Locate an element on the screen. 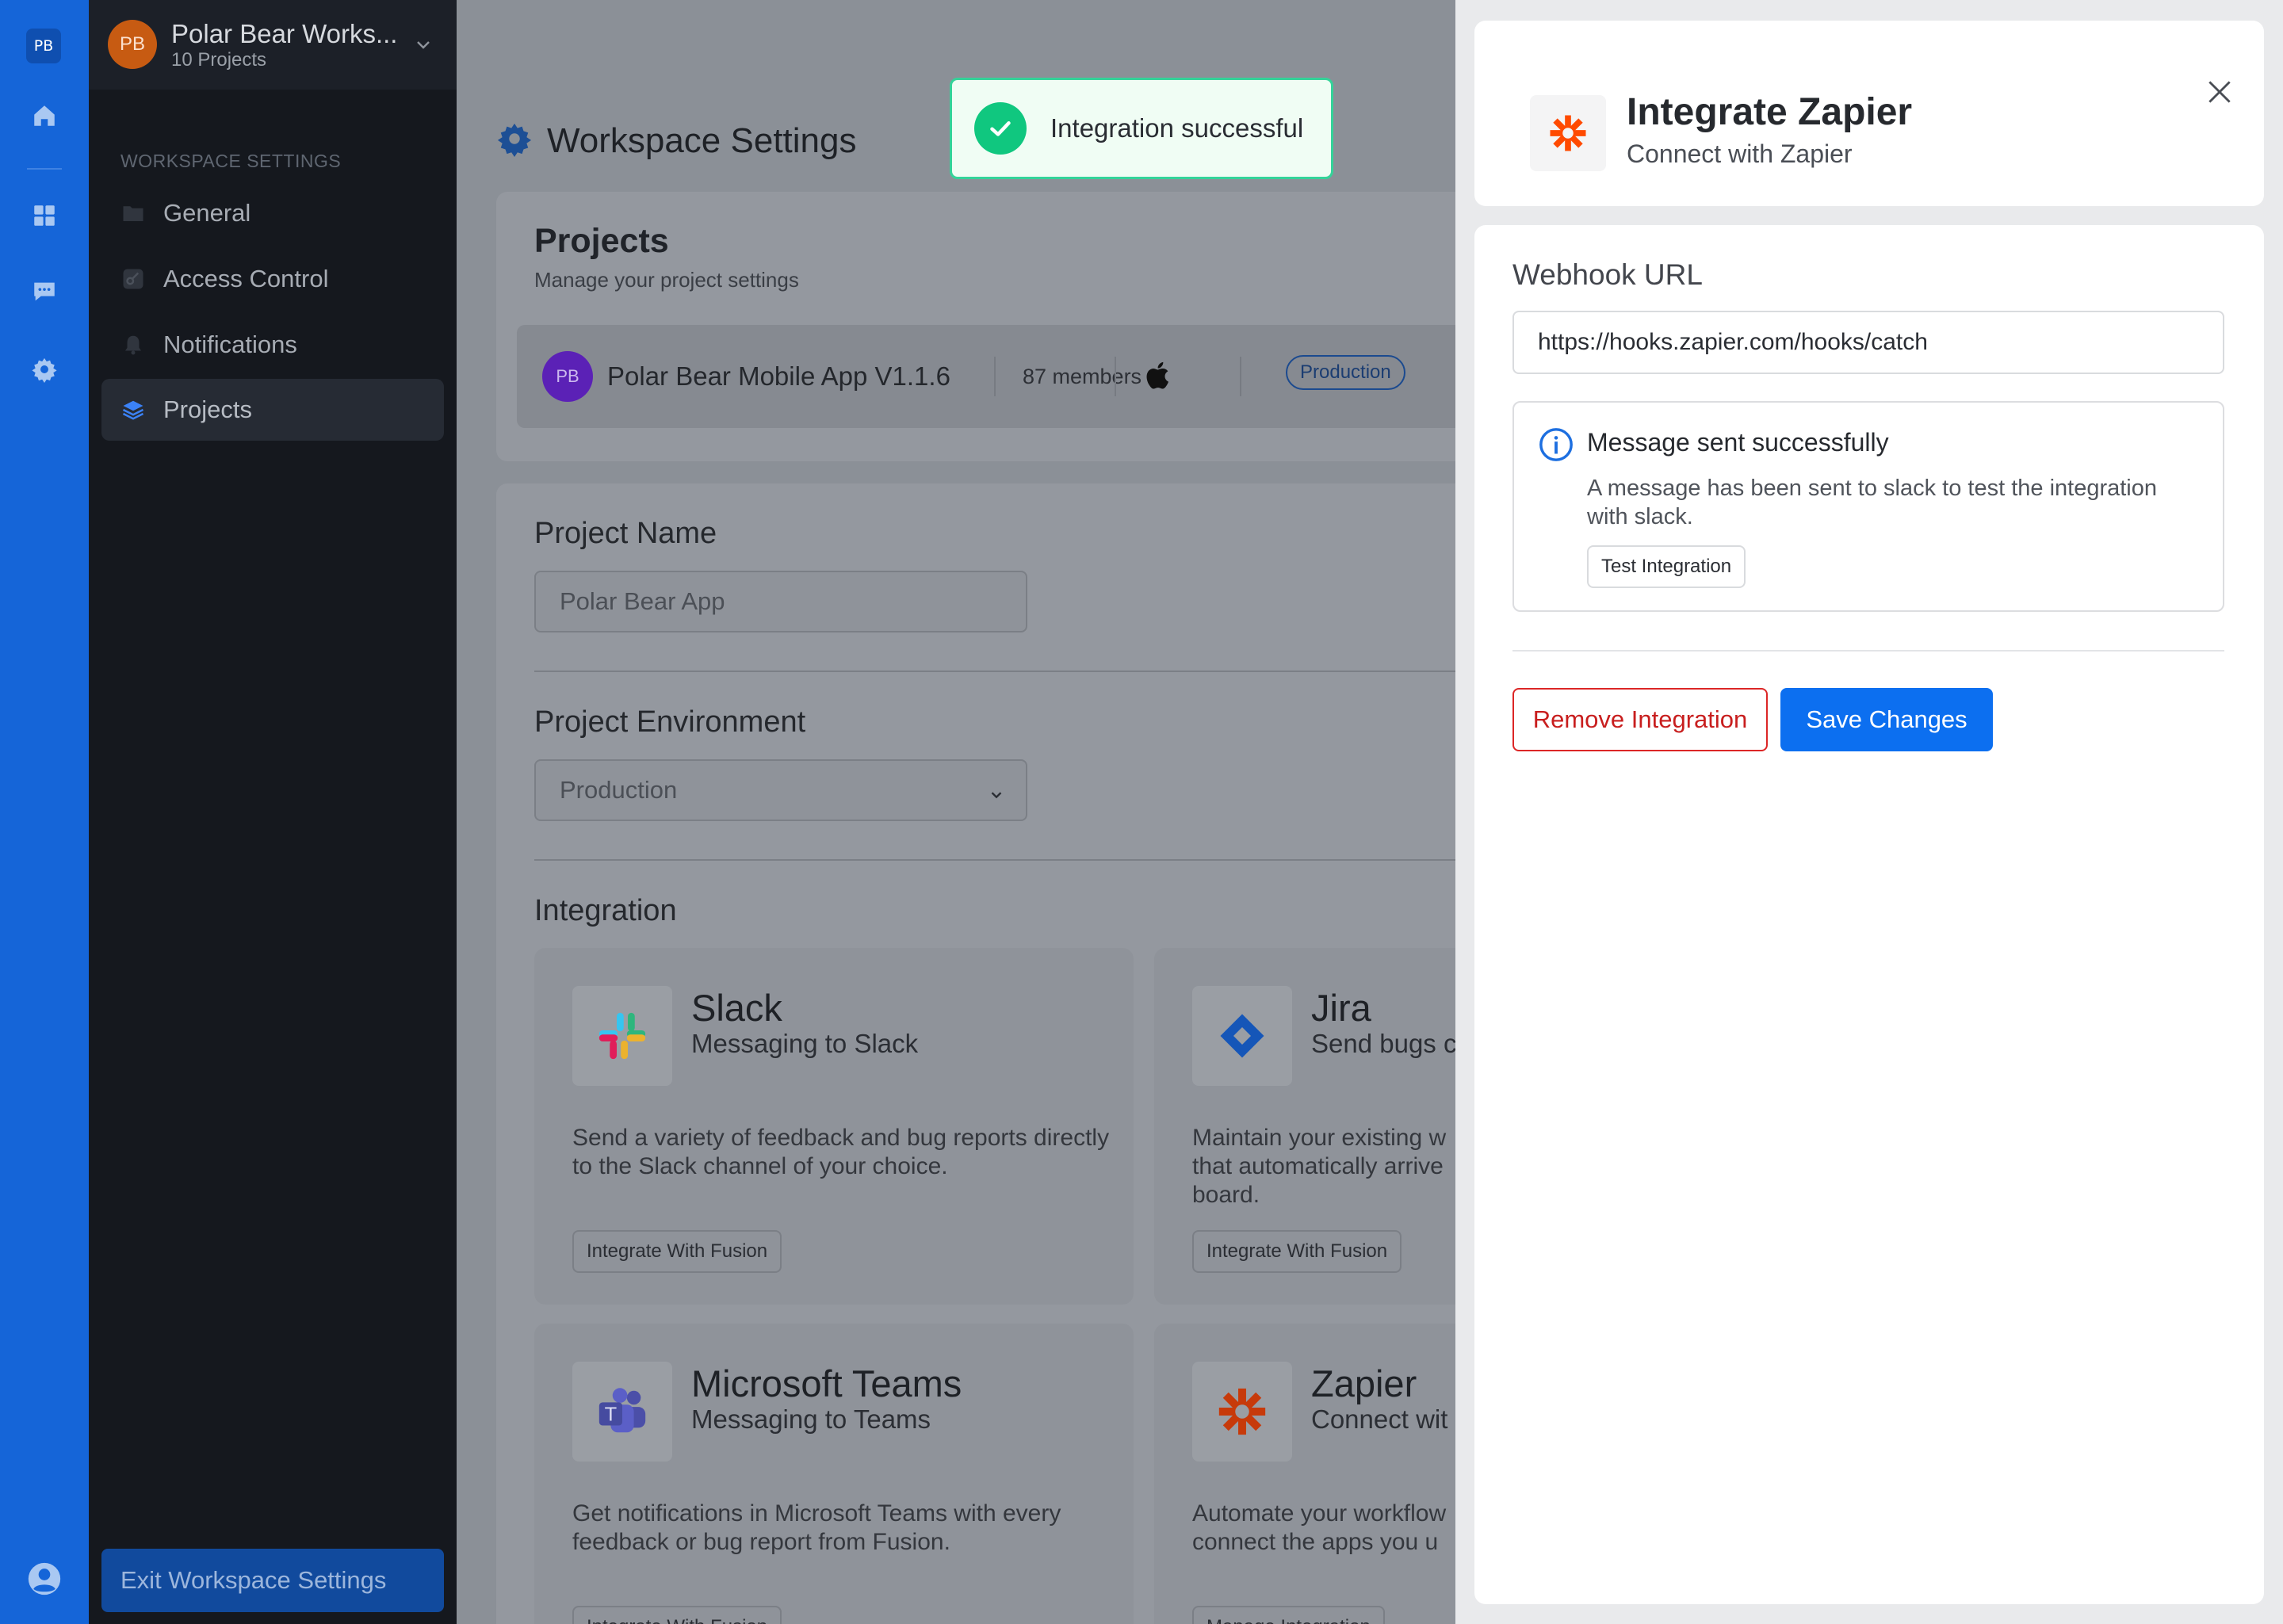  webhook-url-input: https://hooks.zapier.com/hooks/catch is located at coordinates (1868, 343).